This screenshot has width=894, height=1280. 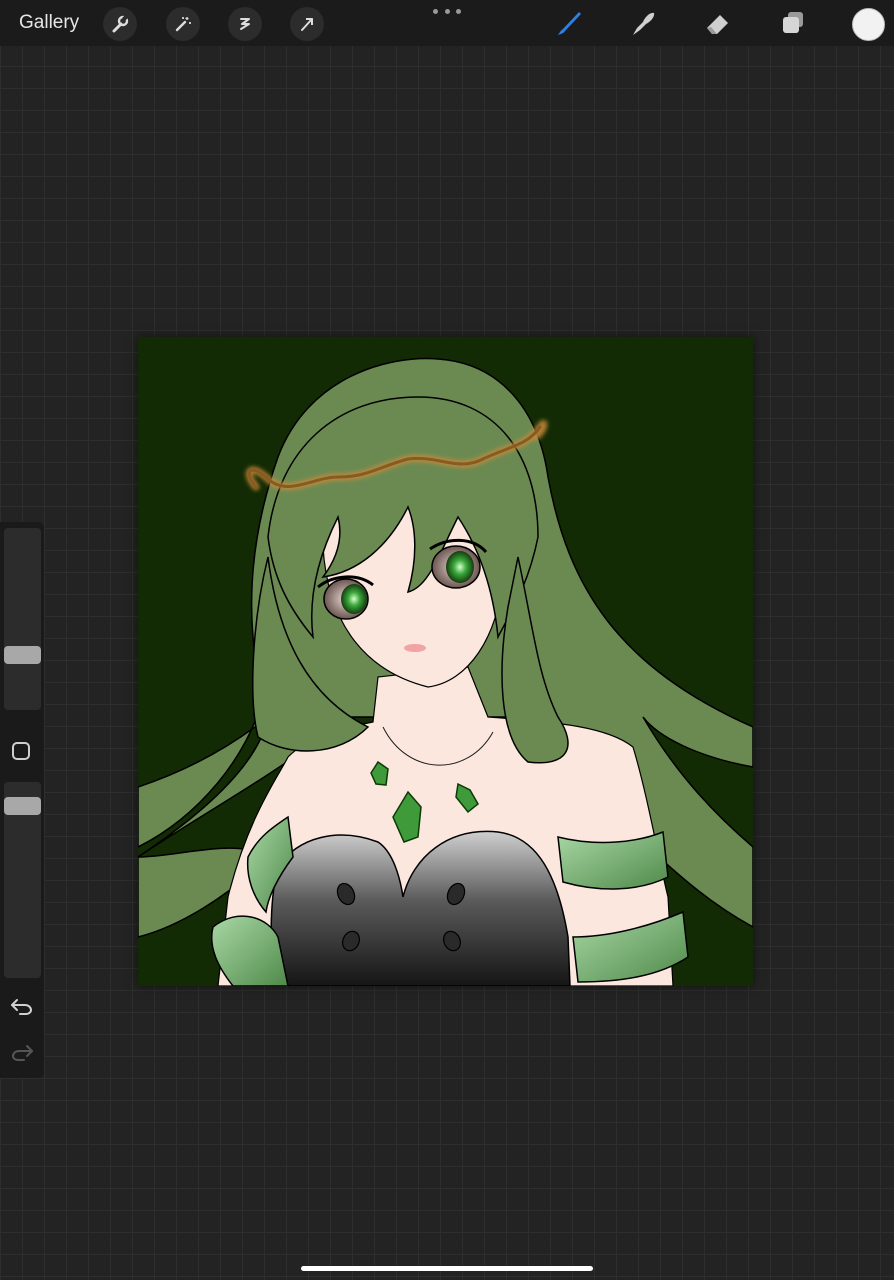 What do you see at coordinates (22, 619) in the screenshot?
I see `brush-size-slider` at bounding box center [22, 619].